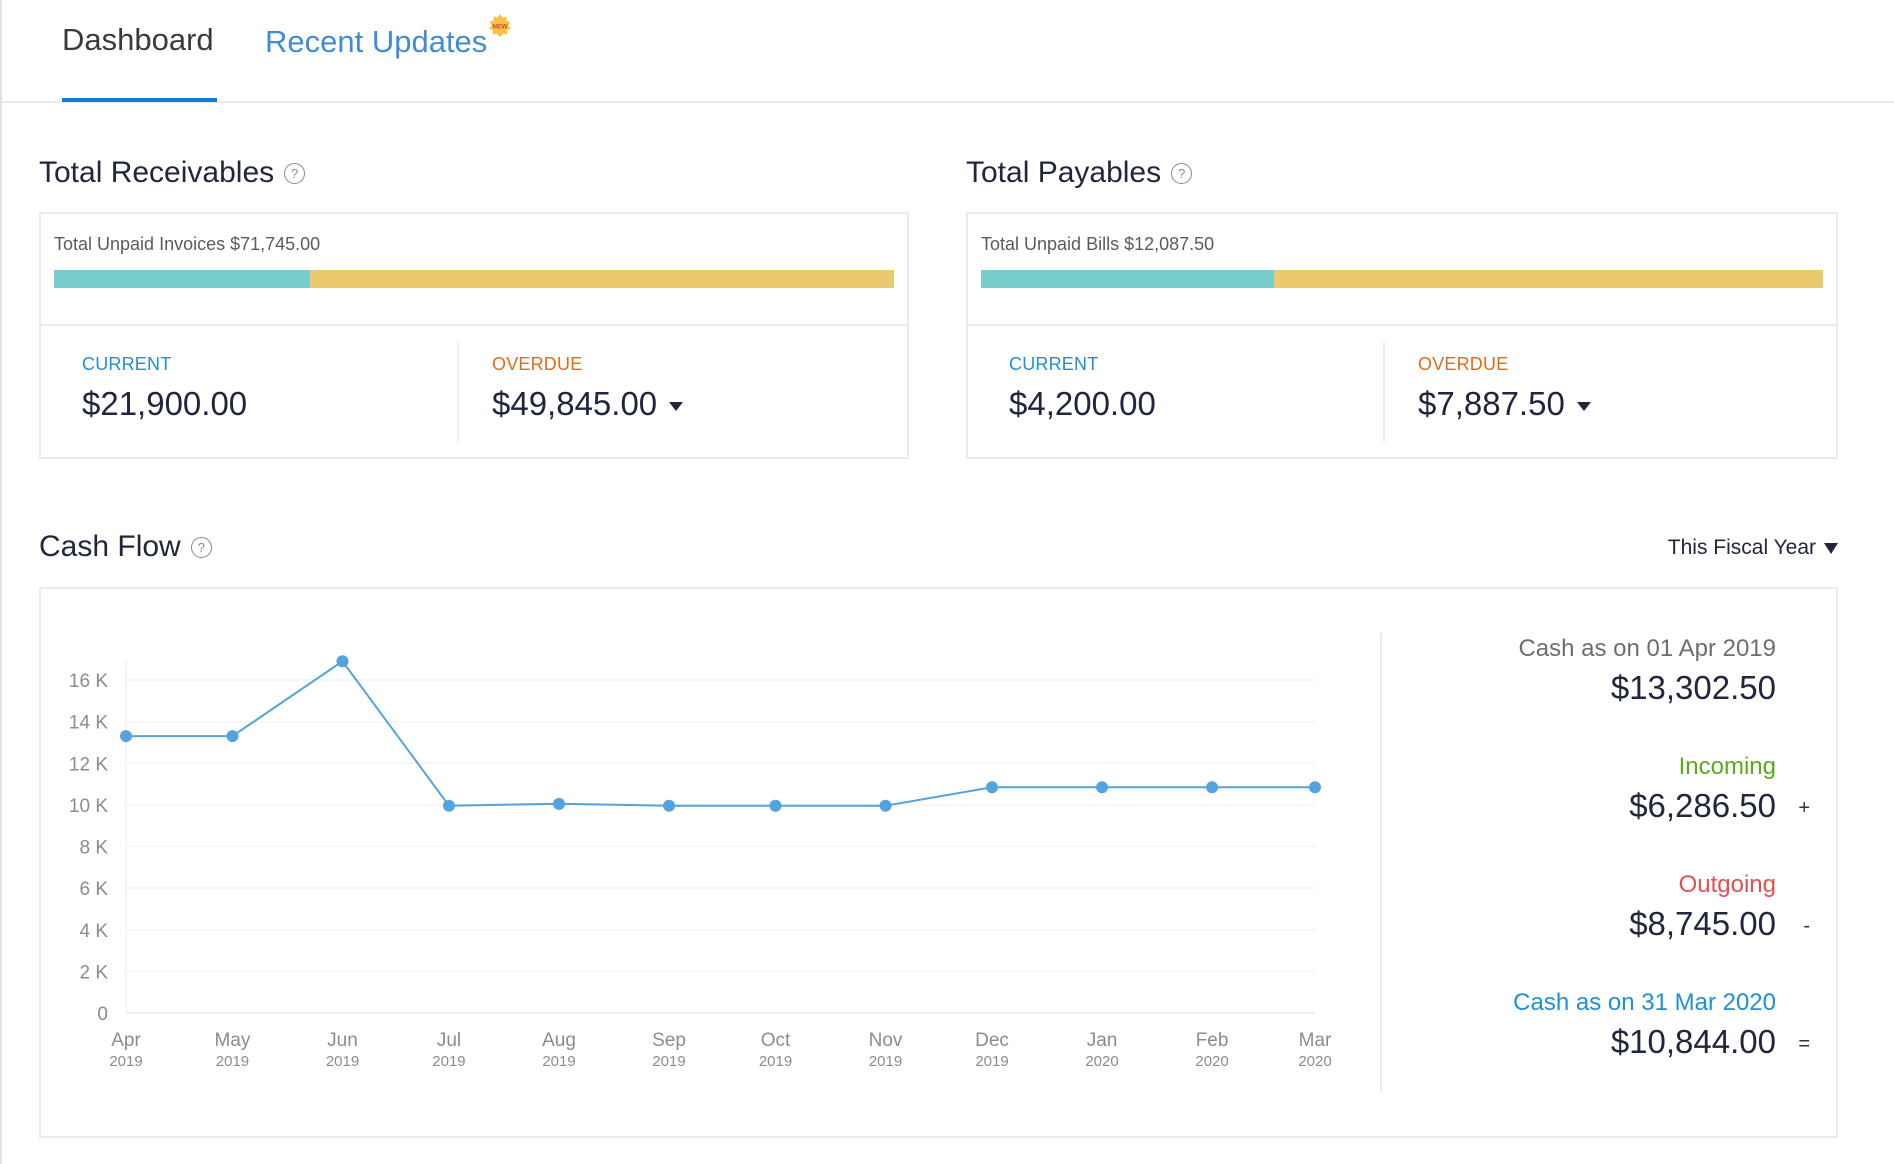 The width and height of the screenshot is (1894, 1164). I want to click on x-tick-month: Jun, so click(342, 1040).